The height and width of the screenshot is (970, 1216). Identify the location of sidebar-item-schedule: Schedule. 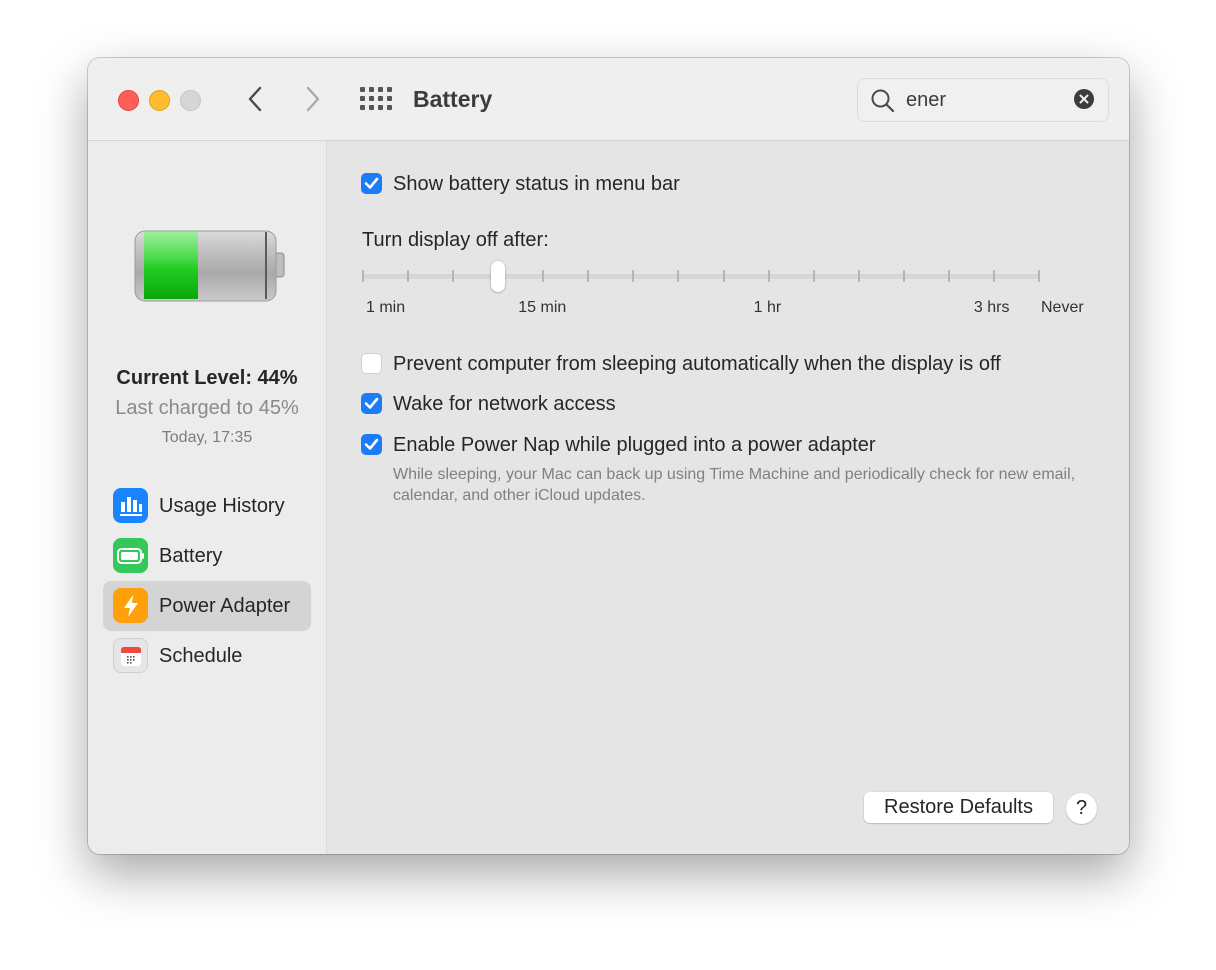
(207, 656).